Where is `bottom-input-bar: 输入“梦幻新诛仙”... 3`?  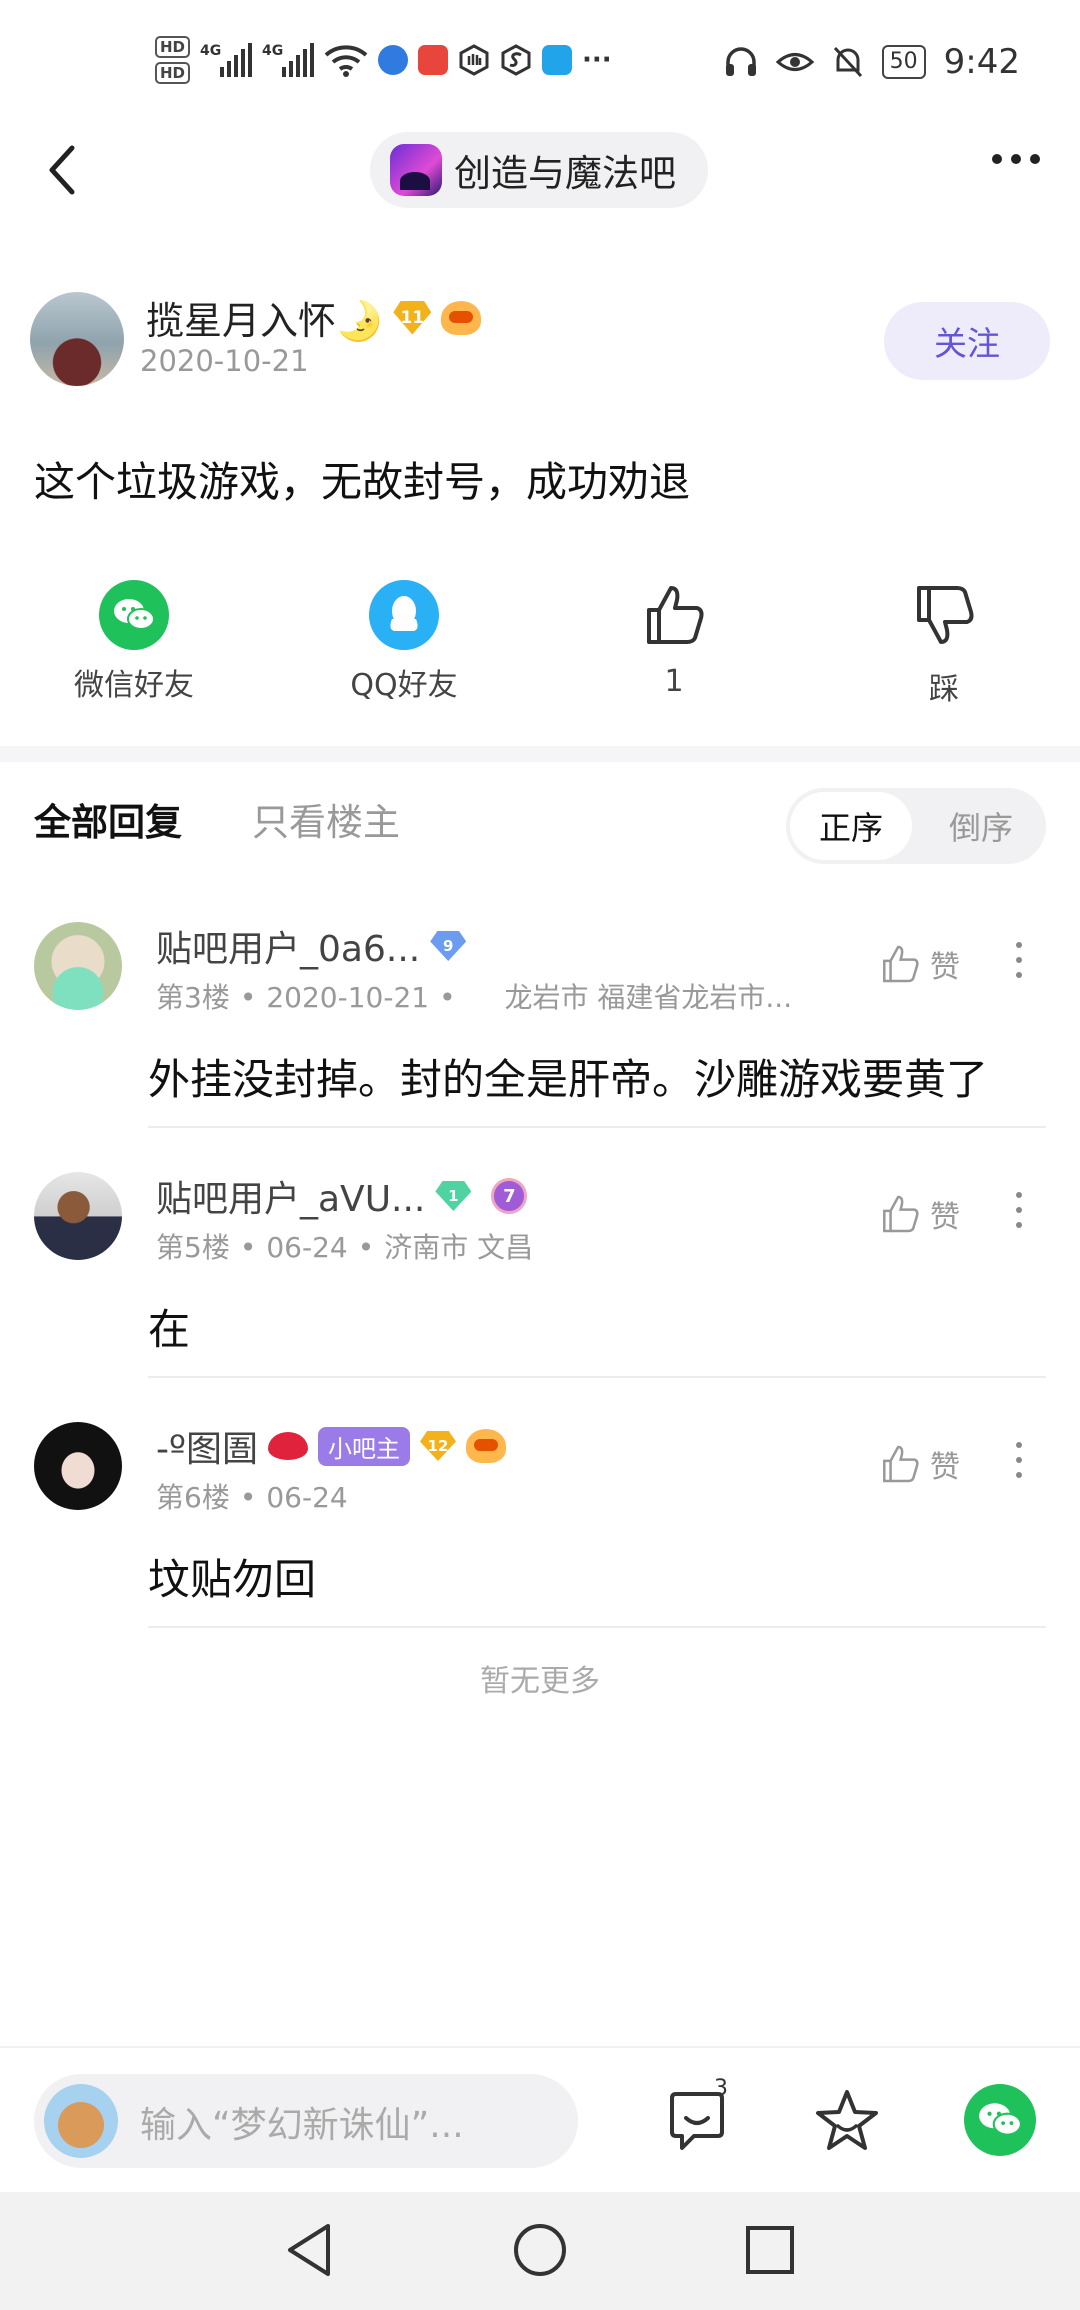
bottom-input-bar: 输入“梦幻新诛仙”... 3 is located at coordinates (540, 2119).